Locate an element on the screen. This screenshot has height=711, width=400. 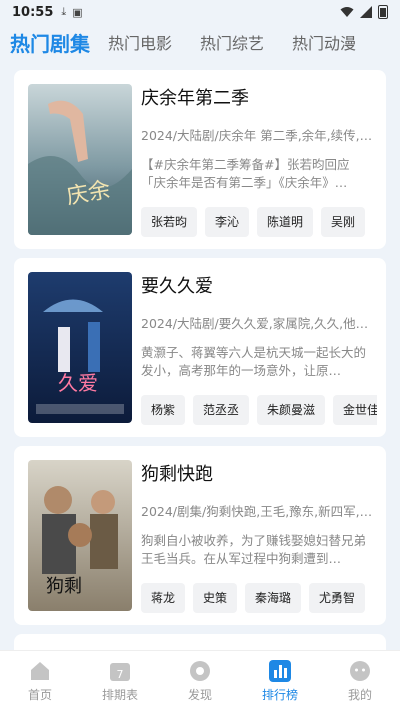
cast-tags: 杨紫 范丞丞 朱颜曼滋 金世佳 is located at coordinates (259, 410).